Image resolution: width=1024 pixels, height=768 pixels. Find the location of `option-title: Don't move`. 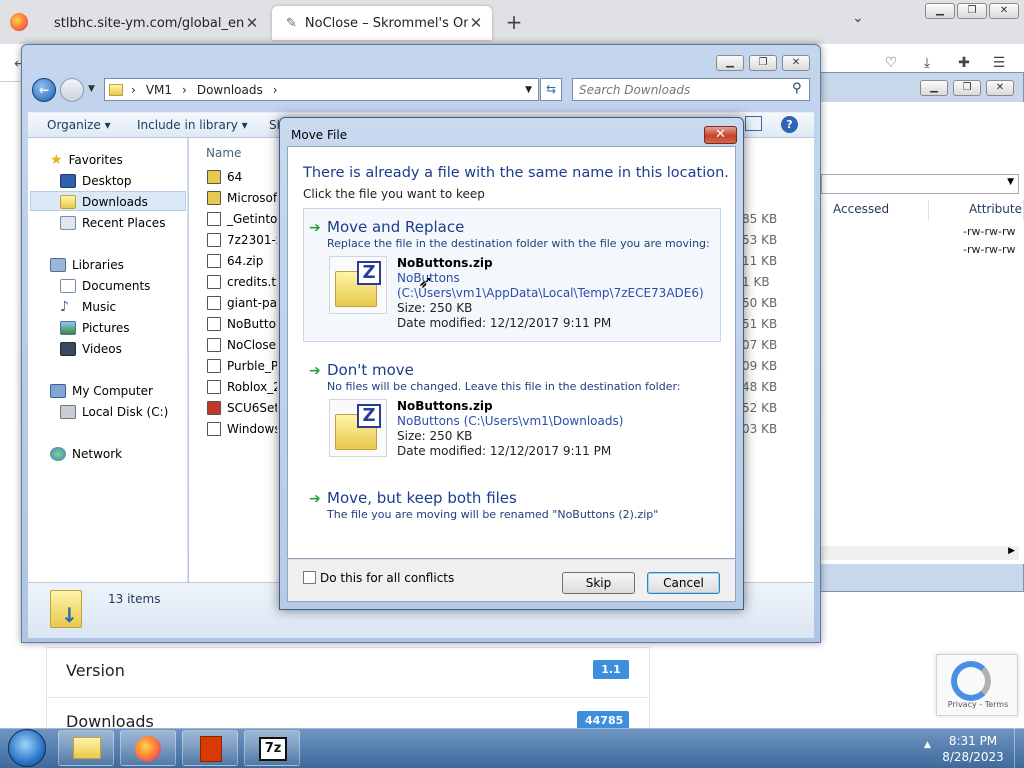

option-title: Don't move is located at coordinates (370, 370).